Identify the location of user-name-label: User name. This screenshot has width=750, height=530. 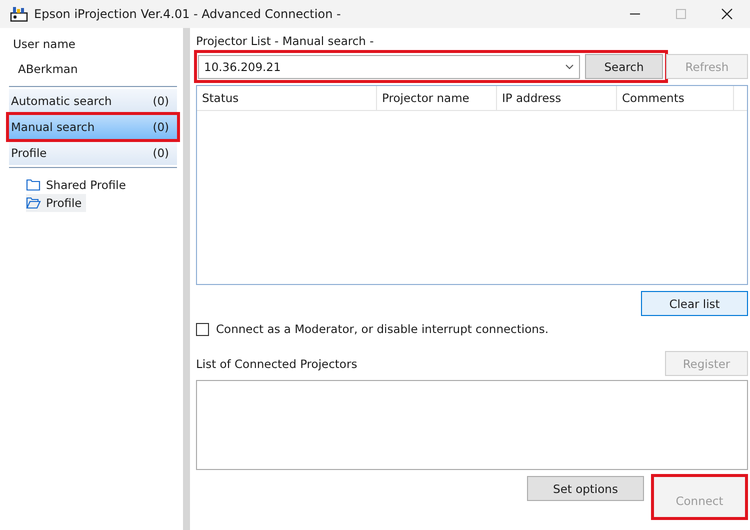
(44, 44).